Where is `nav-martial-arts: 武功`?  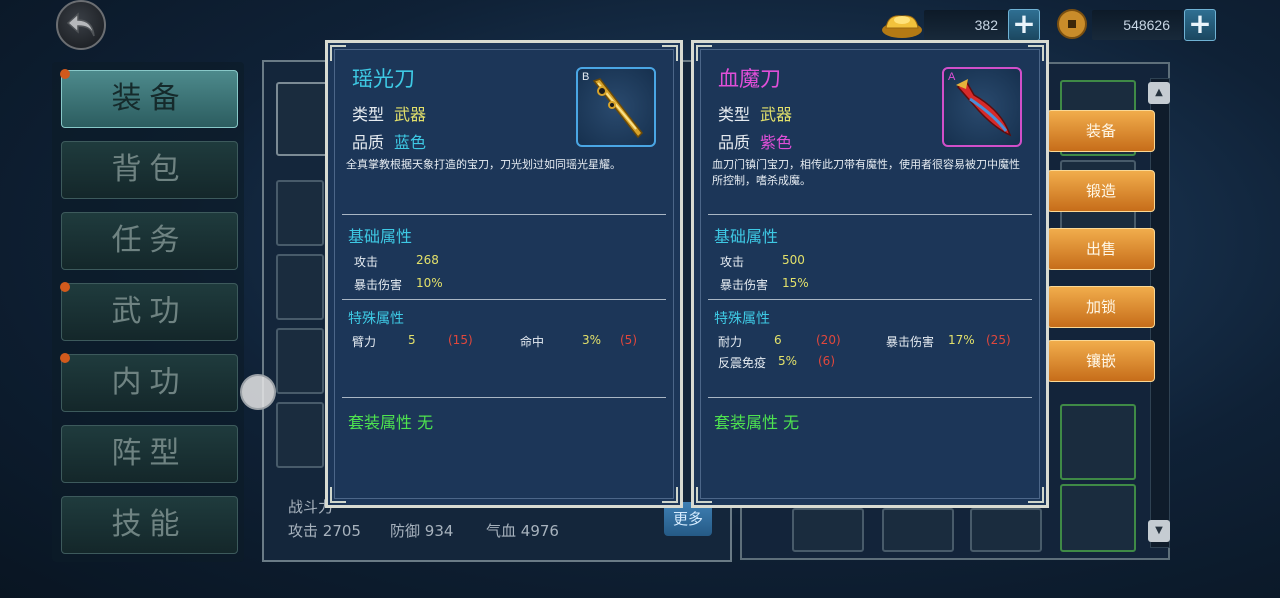
nav-martial-arts: 武功 is located at coordinates (149, 311).